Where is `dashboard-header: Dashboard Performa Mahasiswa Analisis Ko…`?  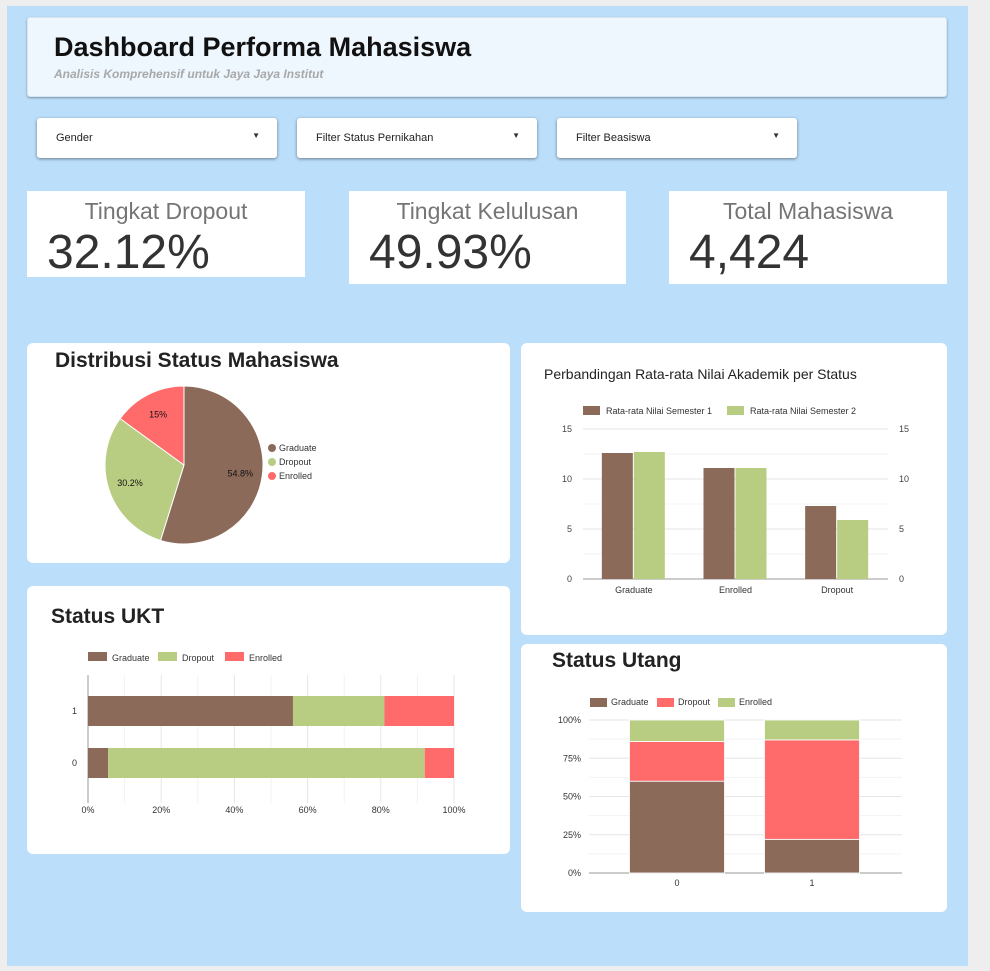
dashboard-header: Dashboard Performa Mahasiswa Analisis Ko… is located at coordinates (487, 57).